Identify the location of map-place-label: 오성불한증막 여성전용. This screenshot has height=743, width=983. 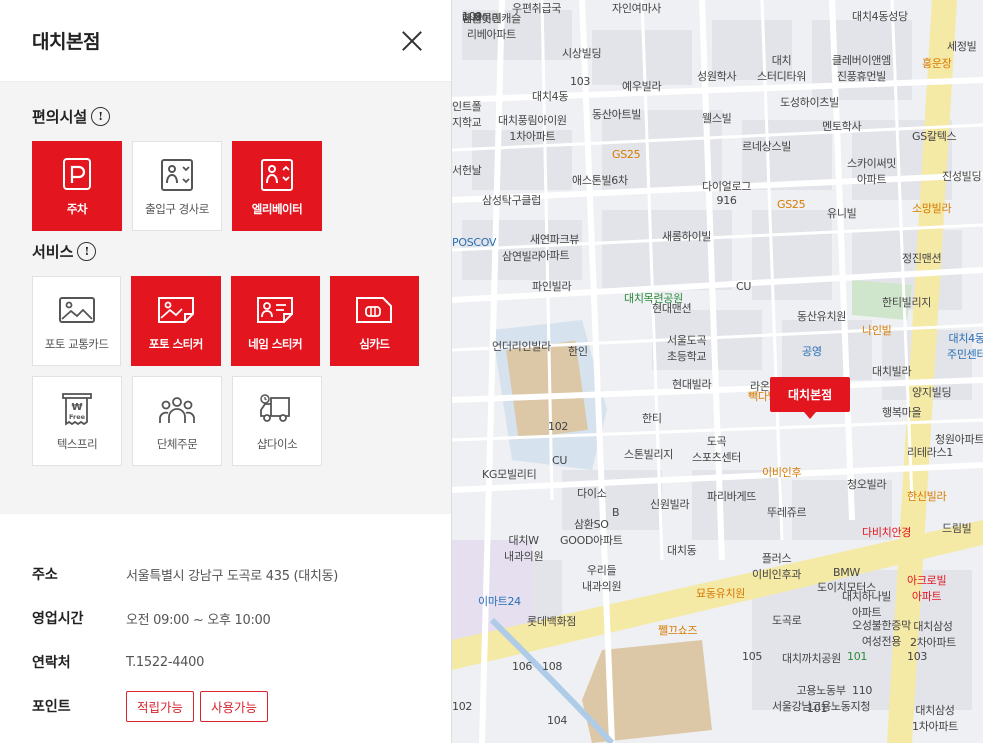
(881, 633).